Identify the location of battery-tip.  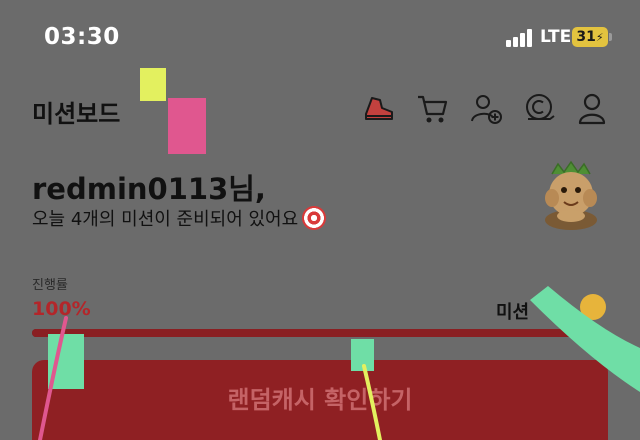
(610, 37).